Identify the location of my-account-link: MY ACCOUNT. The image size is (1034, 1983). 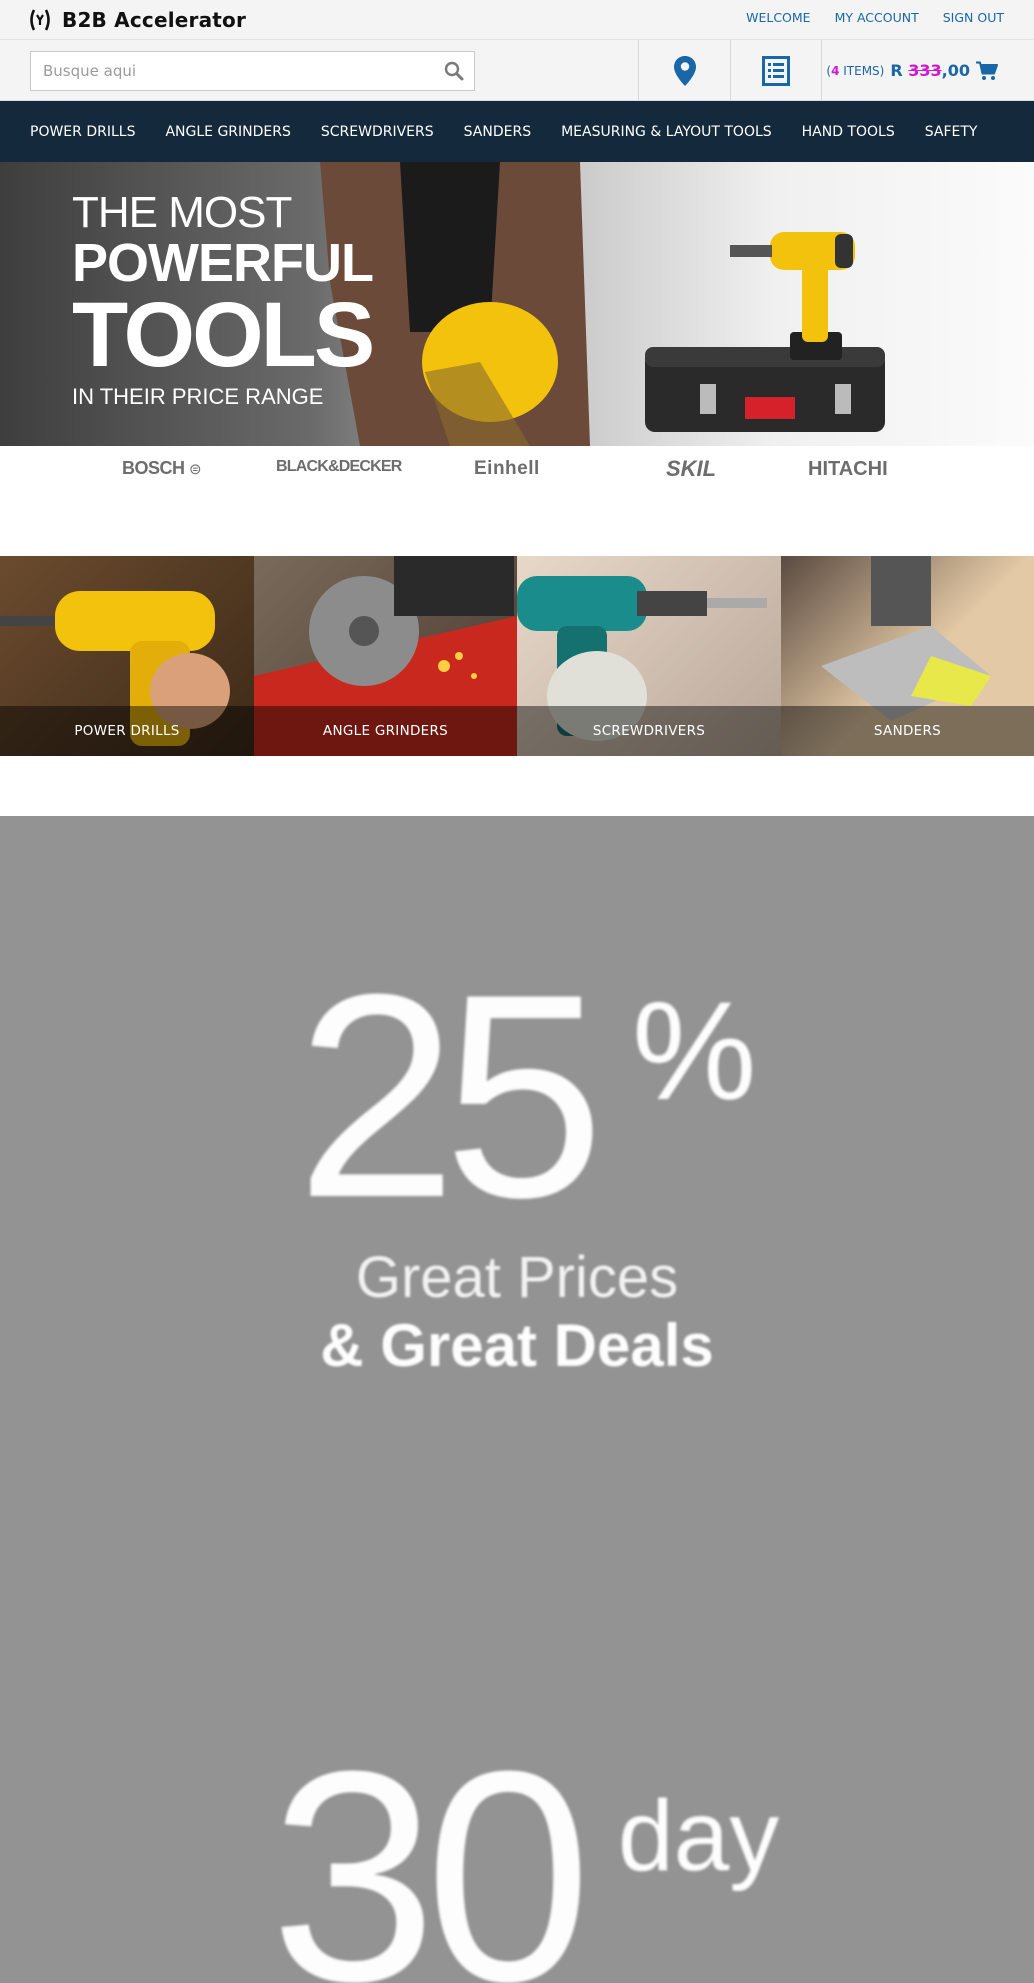
(877, 17).